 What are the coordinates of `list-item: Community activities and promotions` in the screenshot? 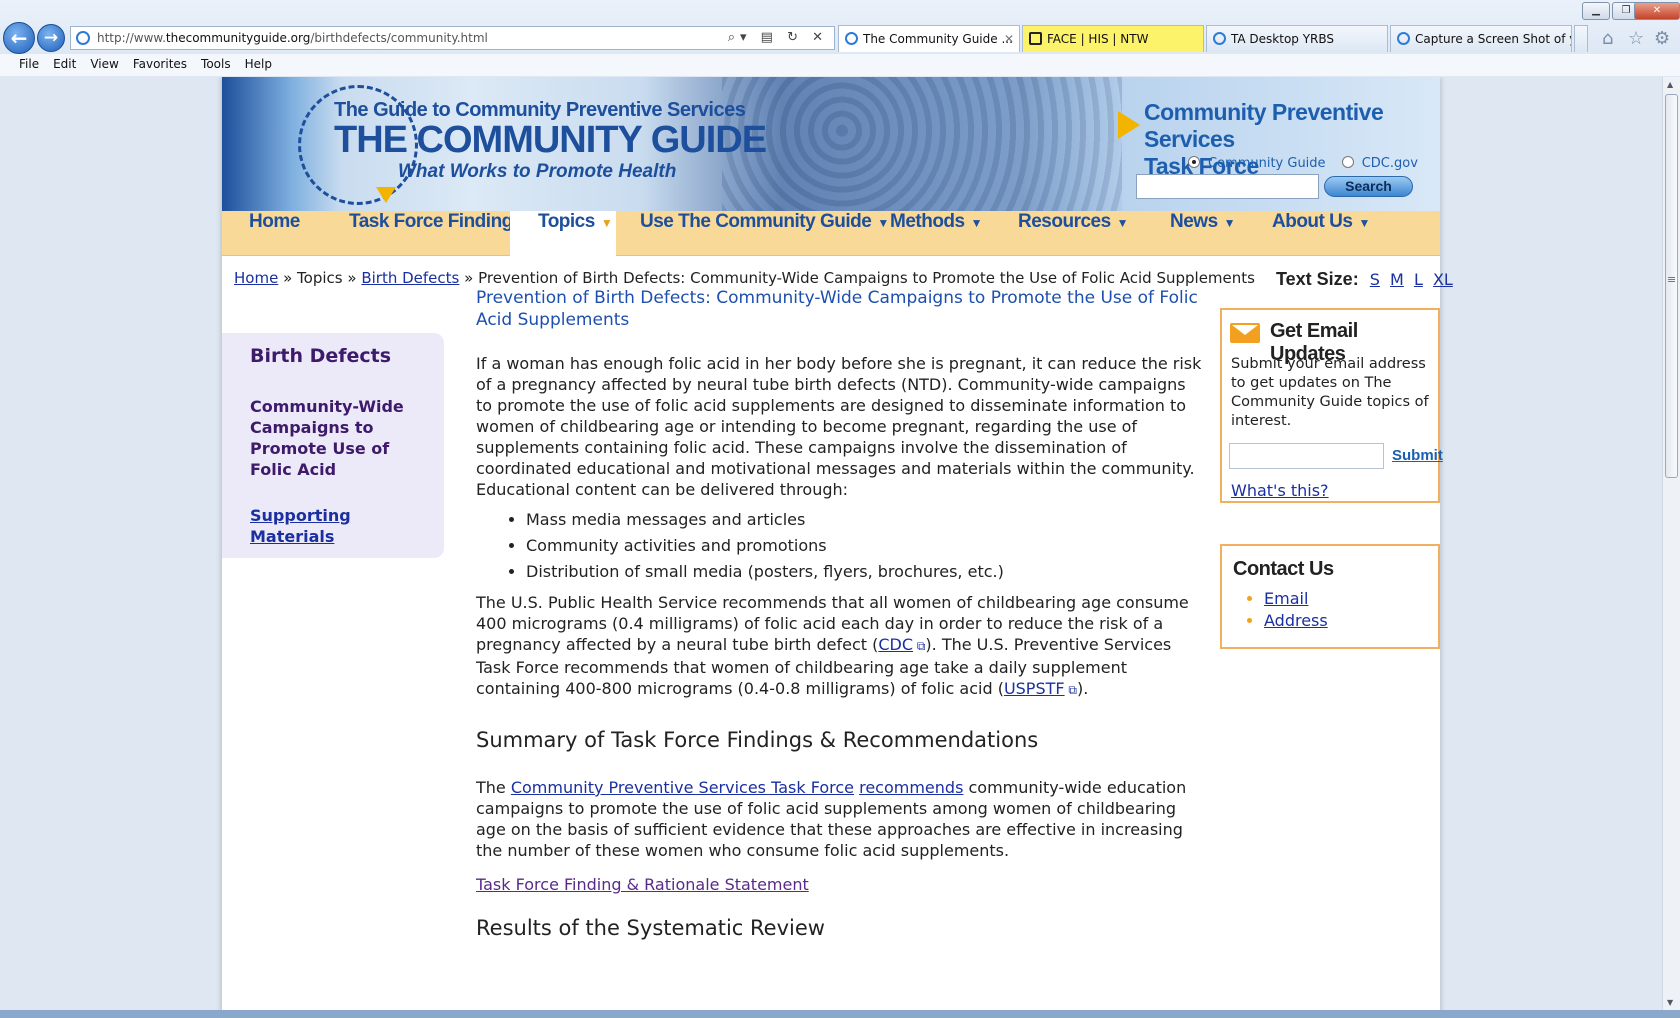 It's located at (866, 545).